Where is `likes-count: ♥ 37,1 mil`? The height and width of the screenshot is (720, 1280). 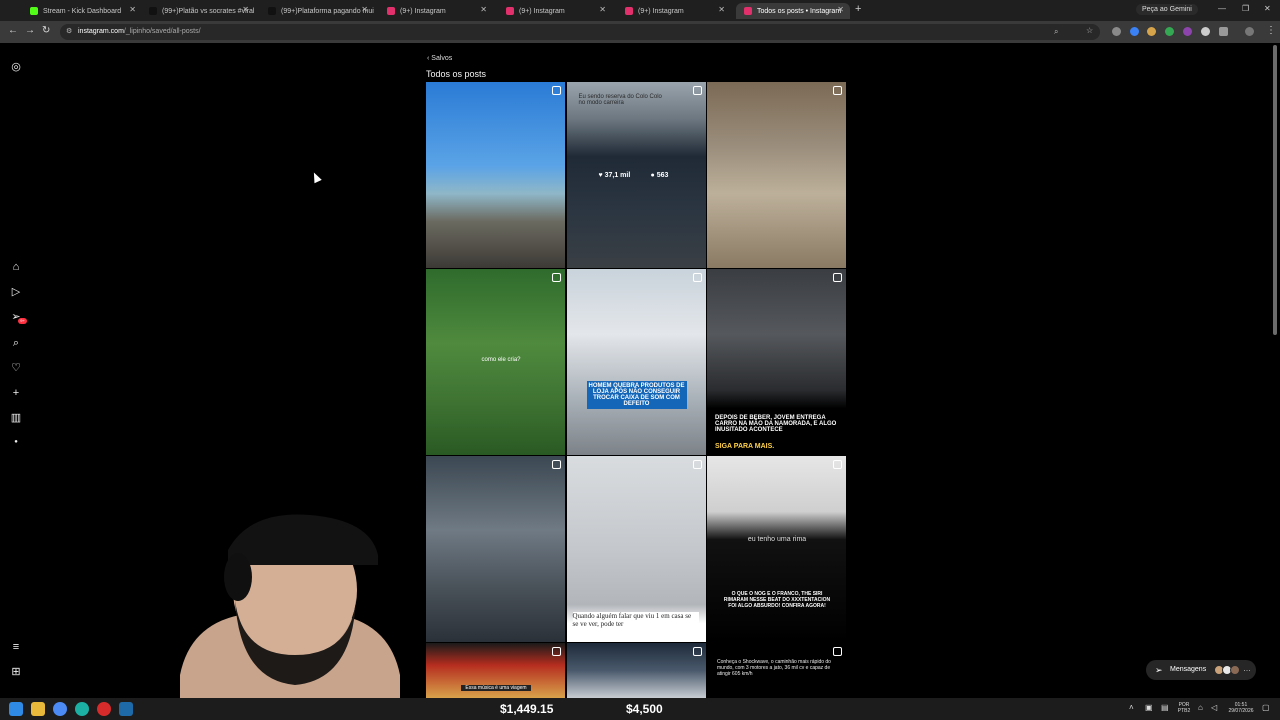
likes-count: ♥ 37,1 mil is located at coordinates (615, 175).